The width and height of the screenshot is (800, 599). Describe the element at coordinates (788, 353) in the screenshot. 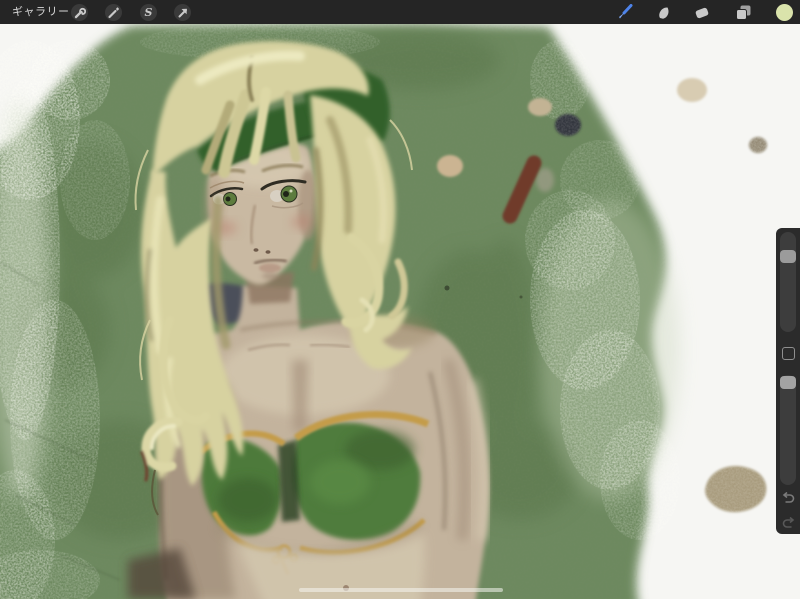

I see `modify-button` at that location.